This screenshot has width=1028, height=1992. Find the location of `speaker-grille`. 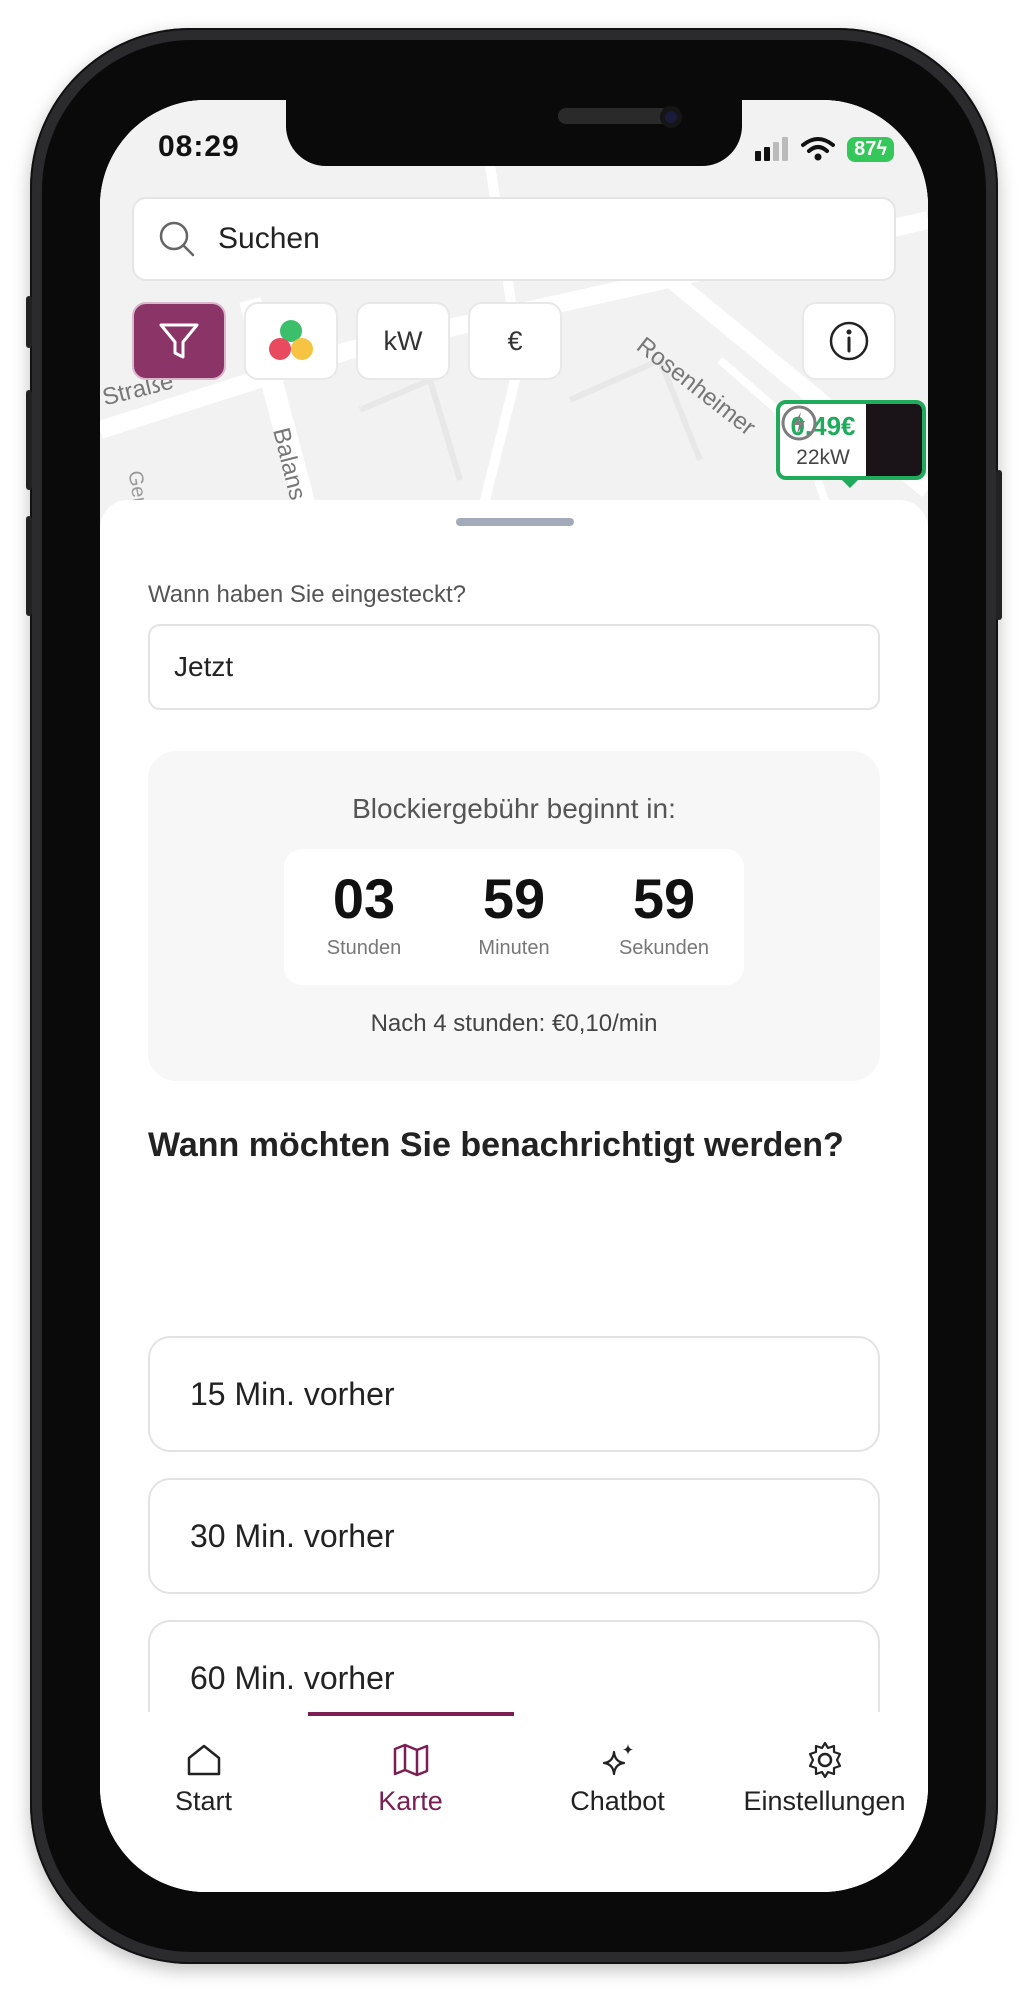

speaker-grille is located at coordinates (614, 116).